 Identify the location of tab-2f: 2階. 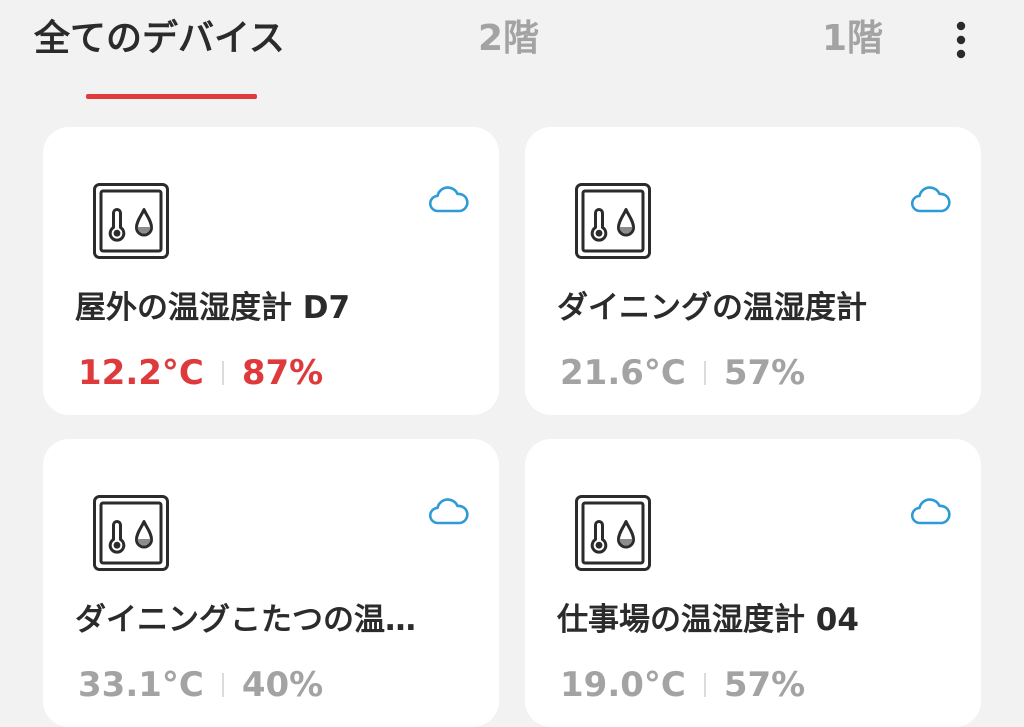
(508, 39).